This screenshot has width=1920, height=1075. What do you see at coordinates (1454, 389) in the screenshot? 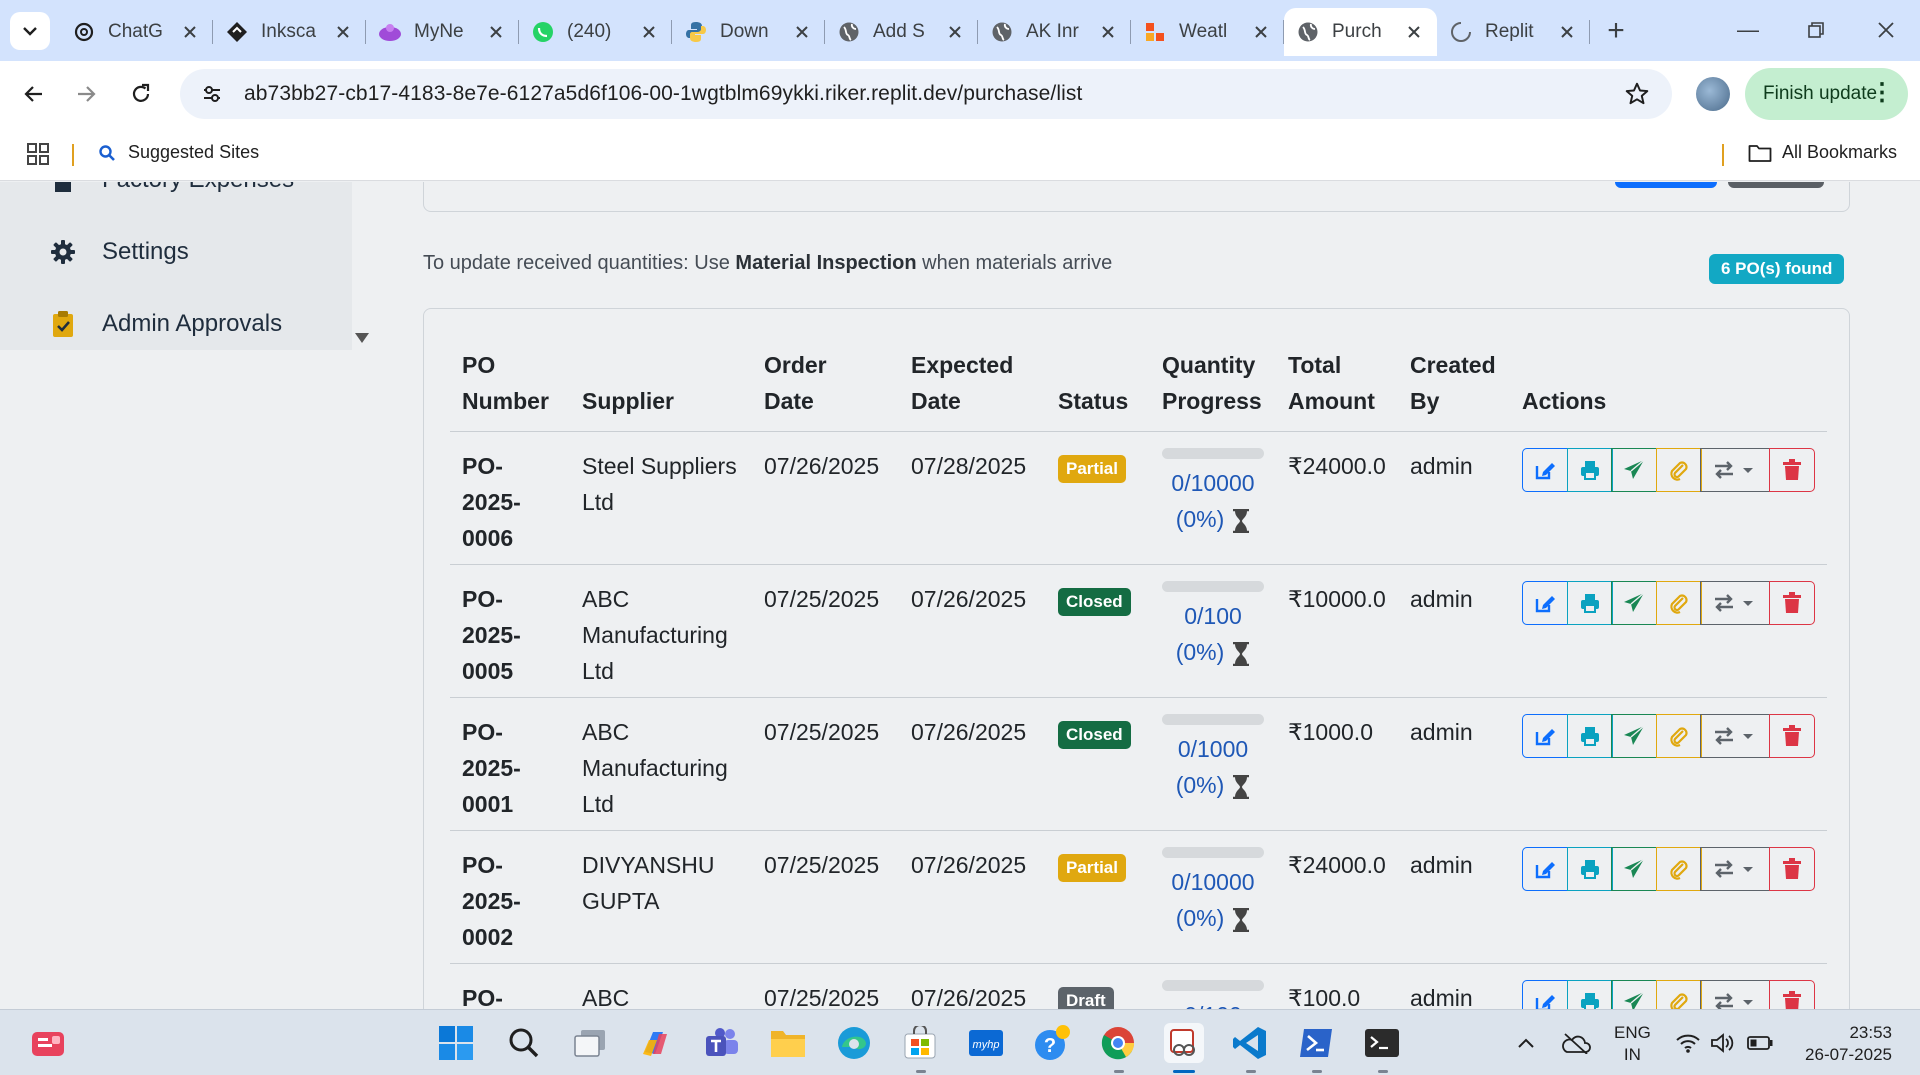
I see `col-created-by: Created By` at bounding box center [1454, 389].